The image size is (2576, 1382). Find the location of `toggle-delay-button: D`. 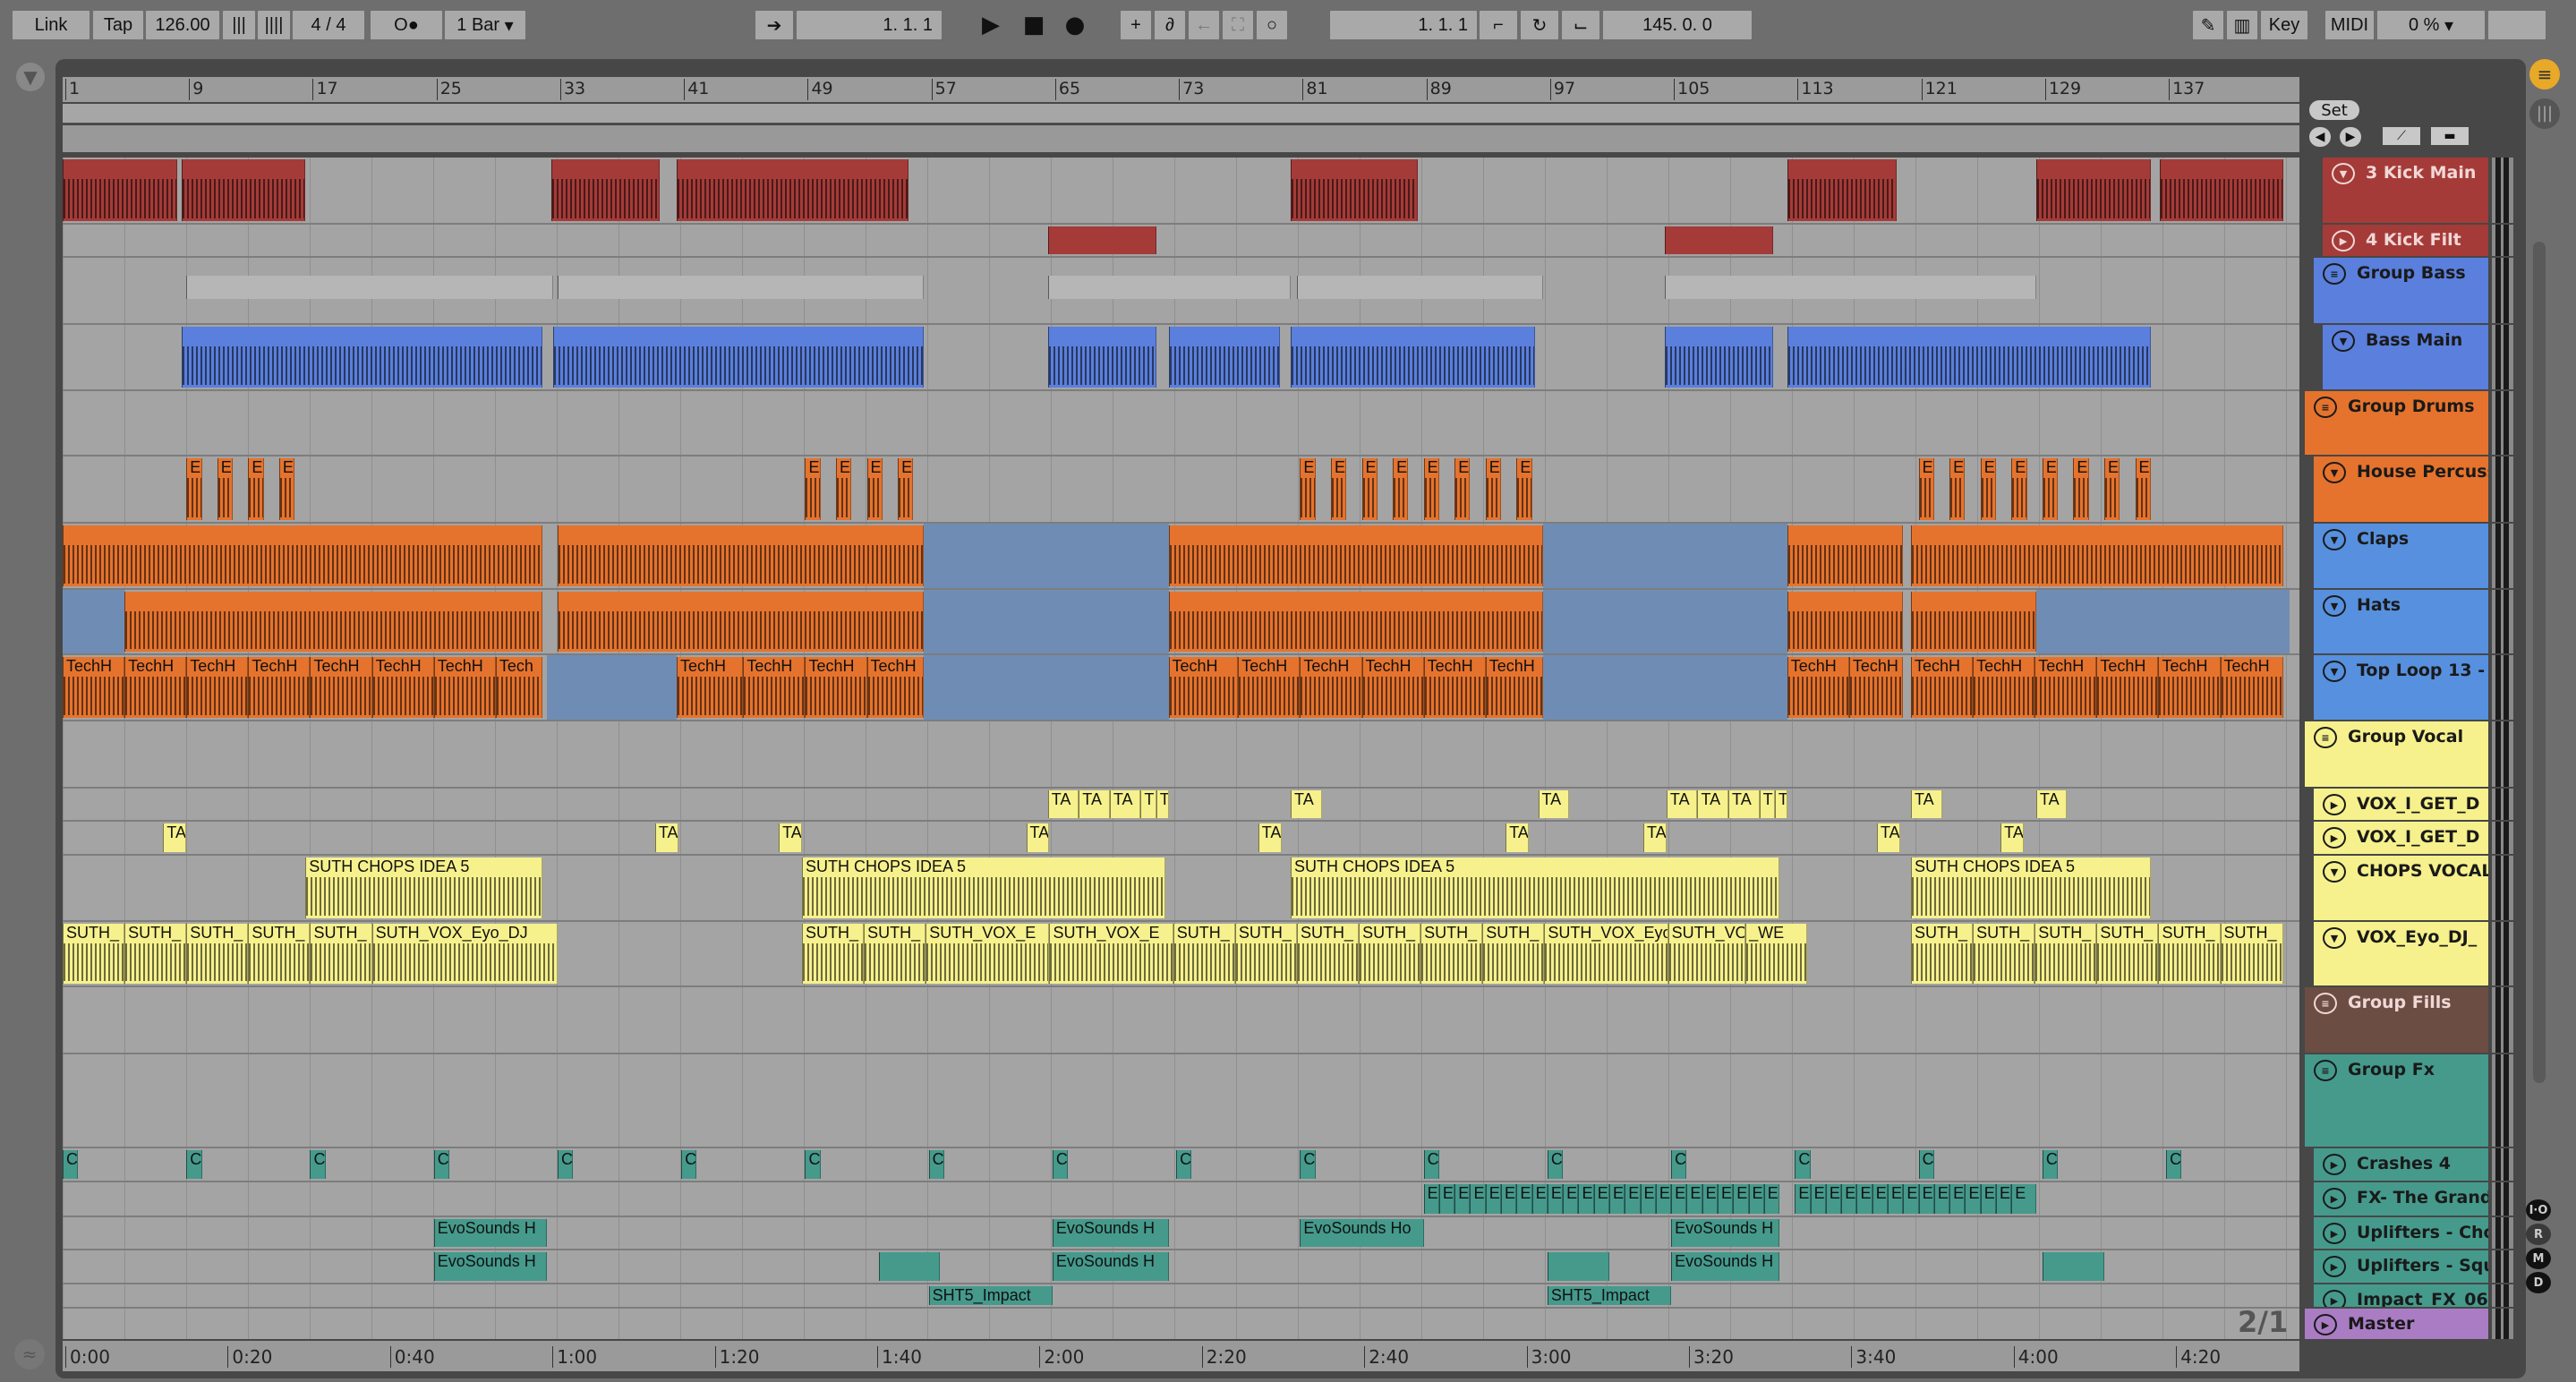

toggle-delay-button: D is located at coordinates (2538, 1282).